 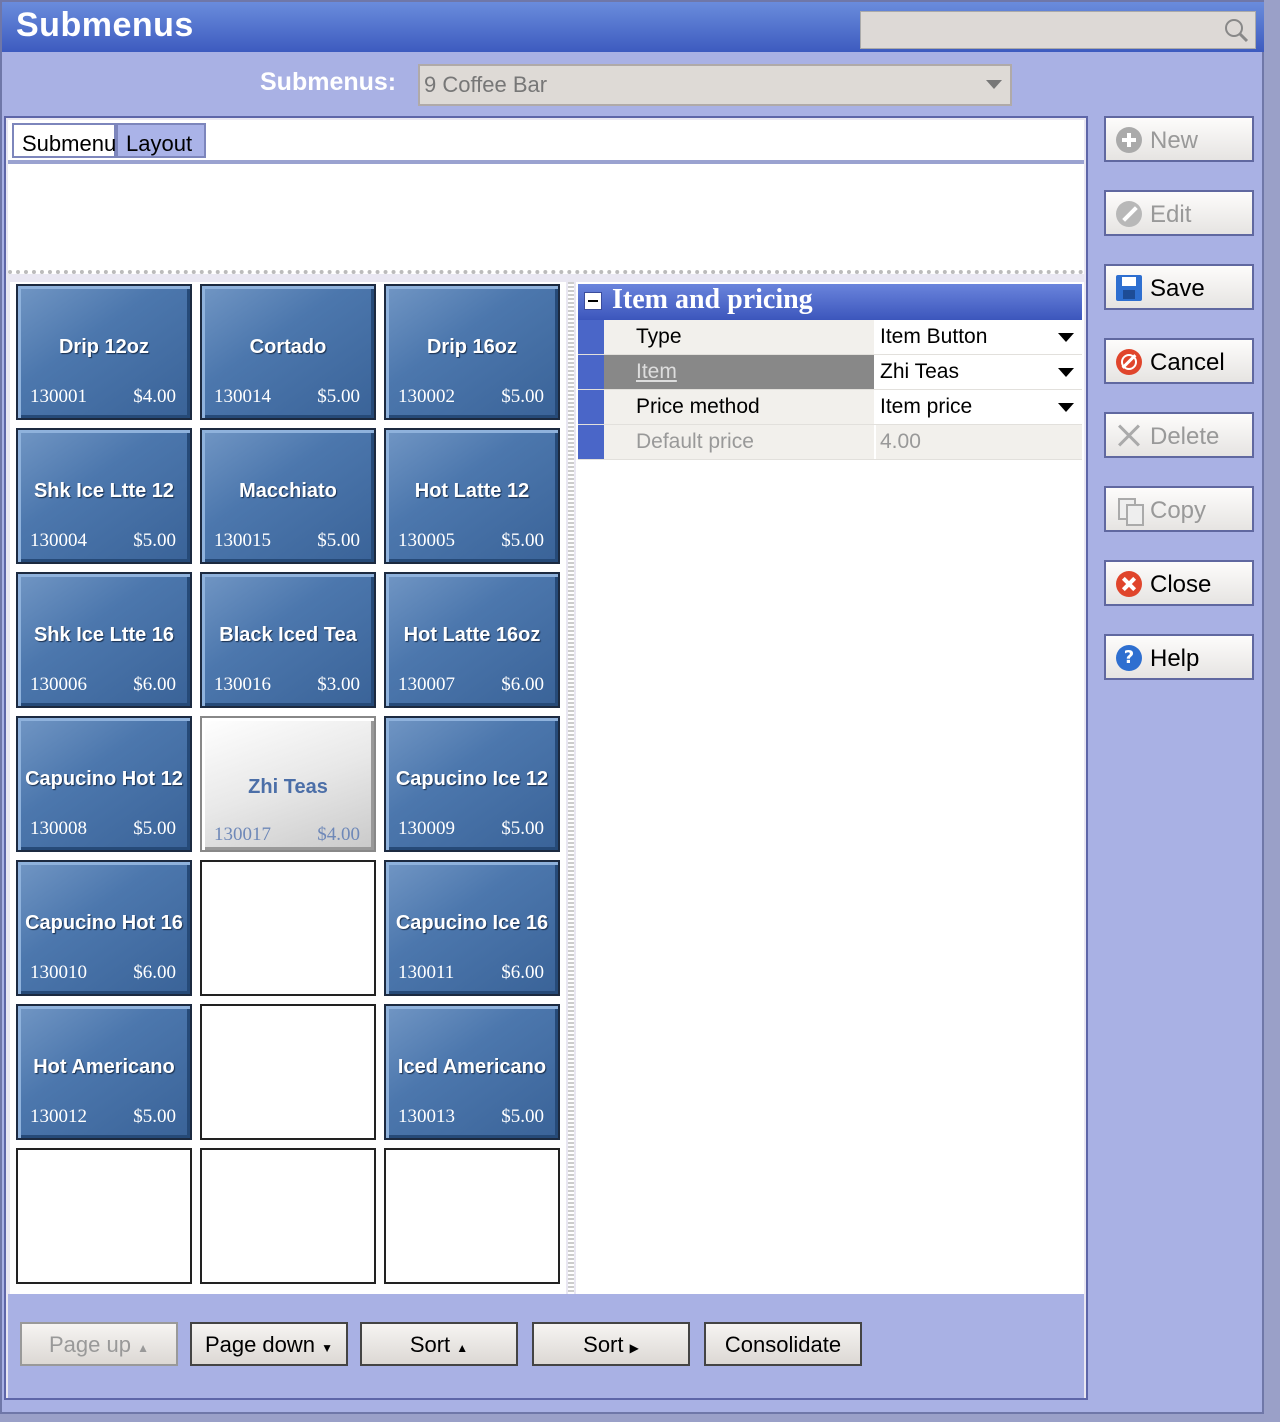 What do you see at coordinates (1179, 287) in the screenshot?
I see `save-button: Save` at bounding box center [1179, 287].